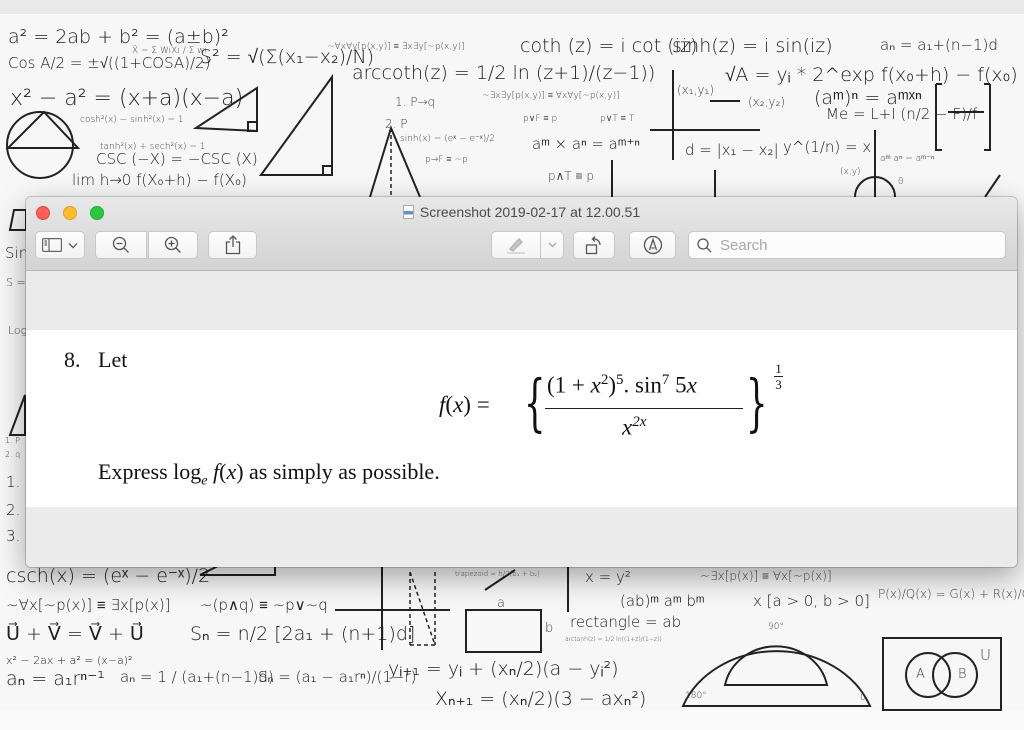  What do you see at coordinates (204, 481) in the screenshot?
I see `log-base: e` at bounding box center [204, 481].